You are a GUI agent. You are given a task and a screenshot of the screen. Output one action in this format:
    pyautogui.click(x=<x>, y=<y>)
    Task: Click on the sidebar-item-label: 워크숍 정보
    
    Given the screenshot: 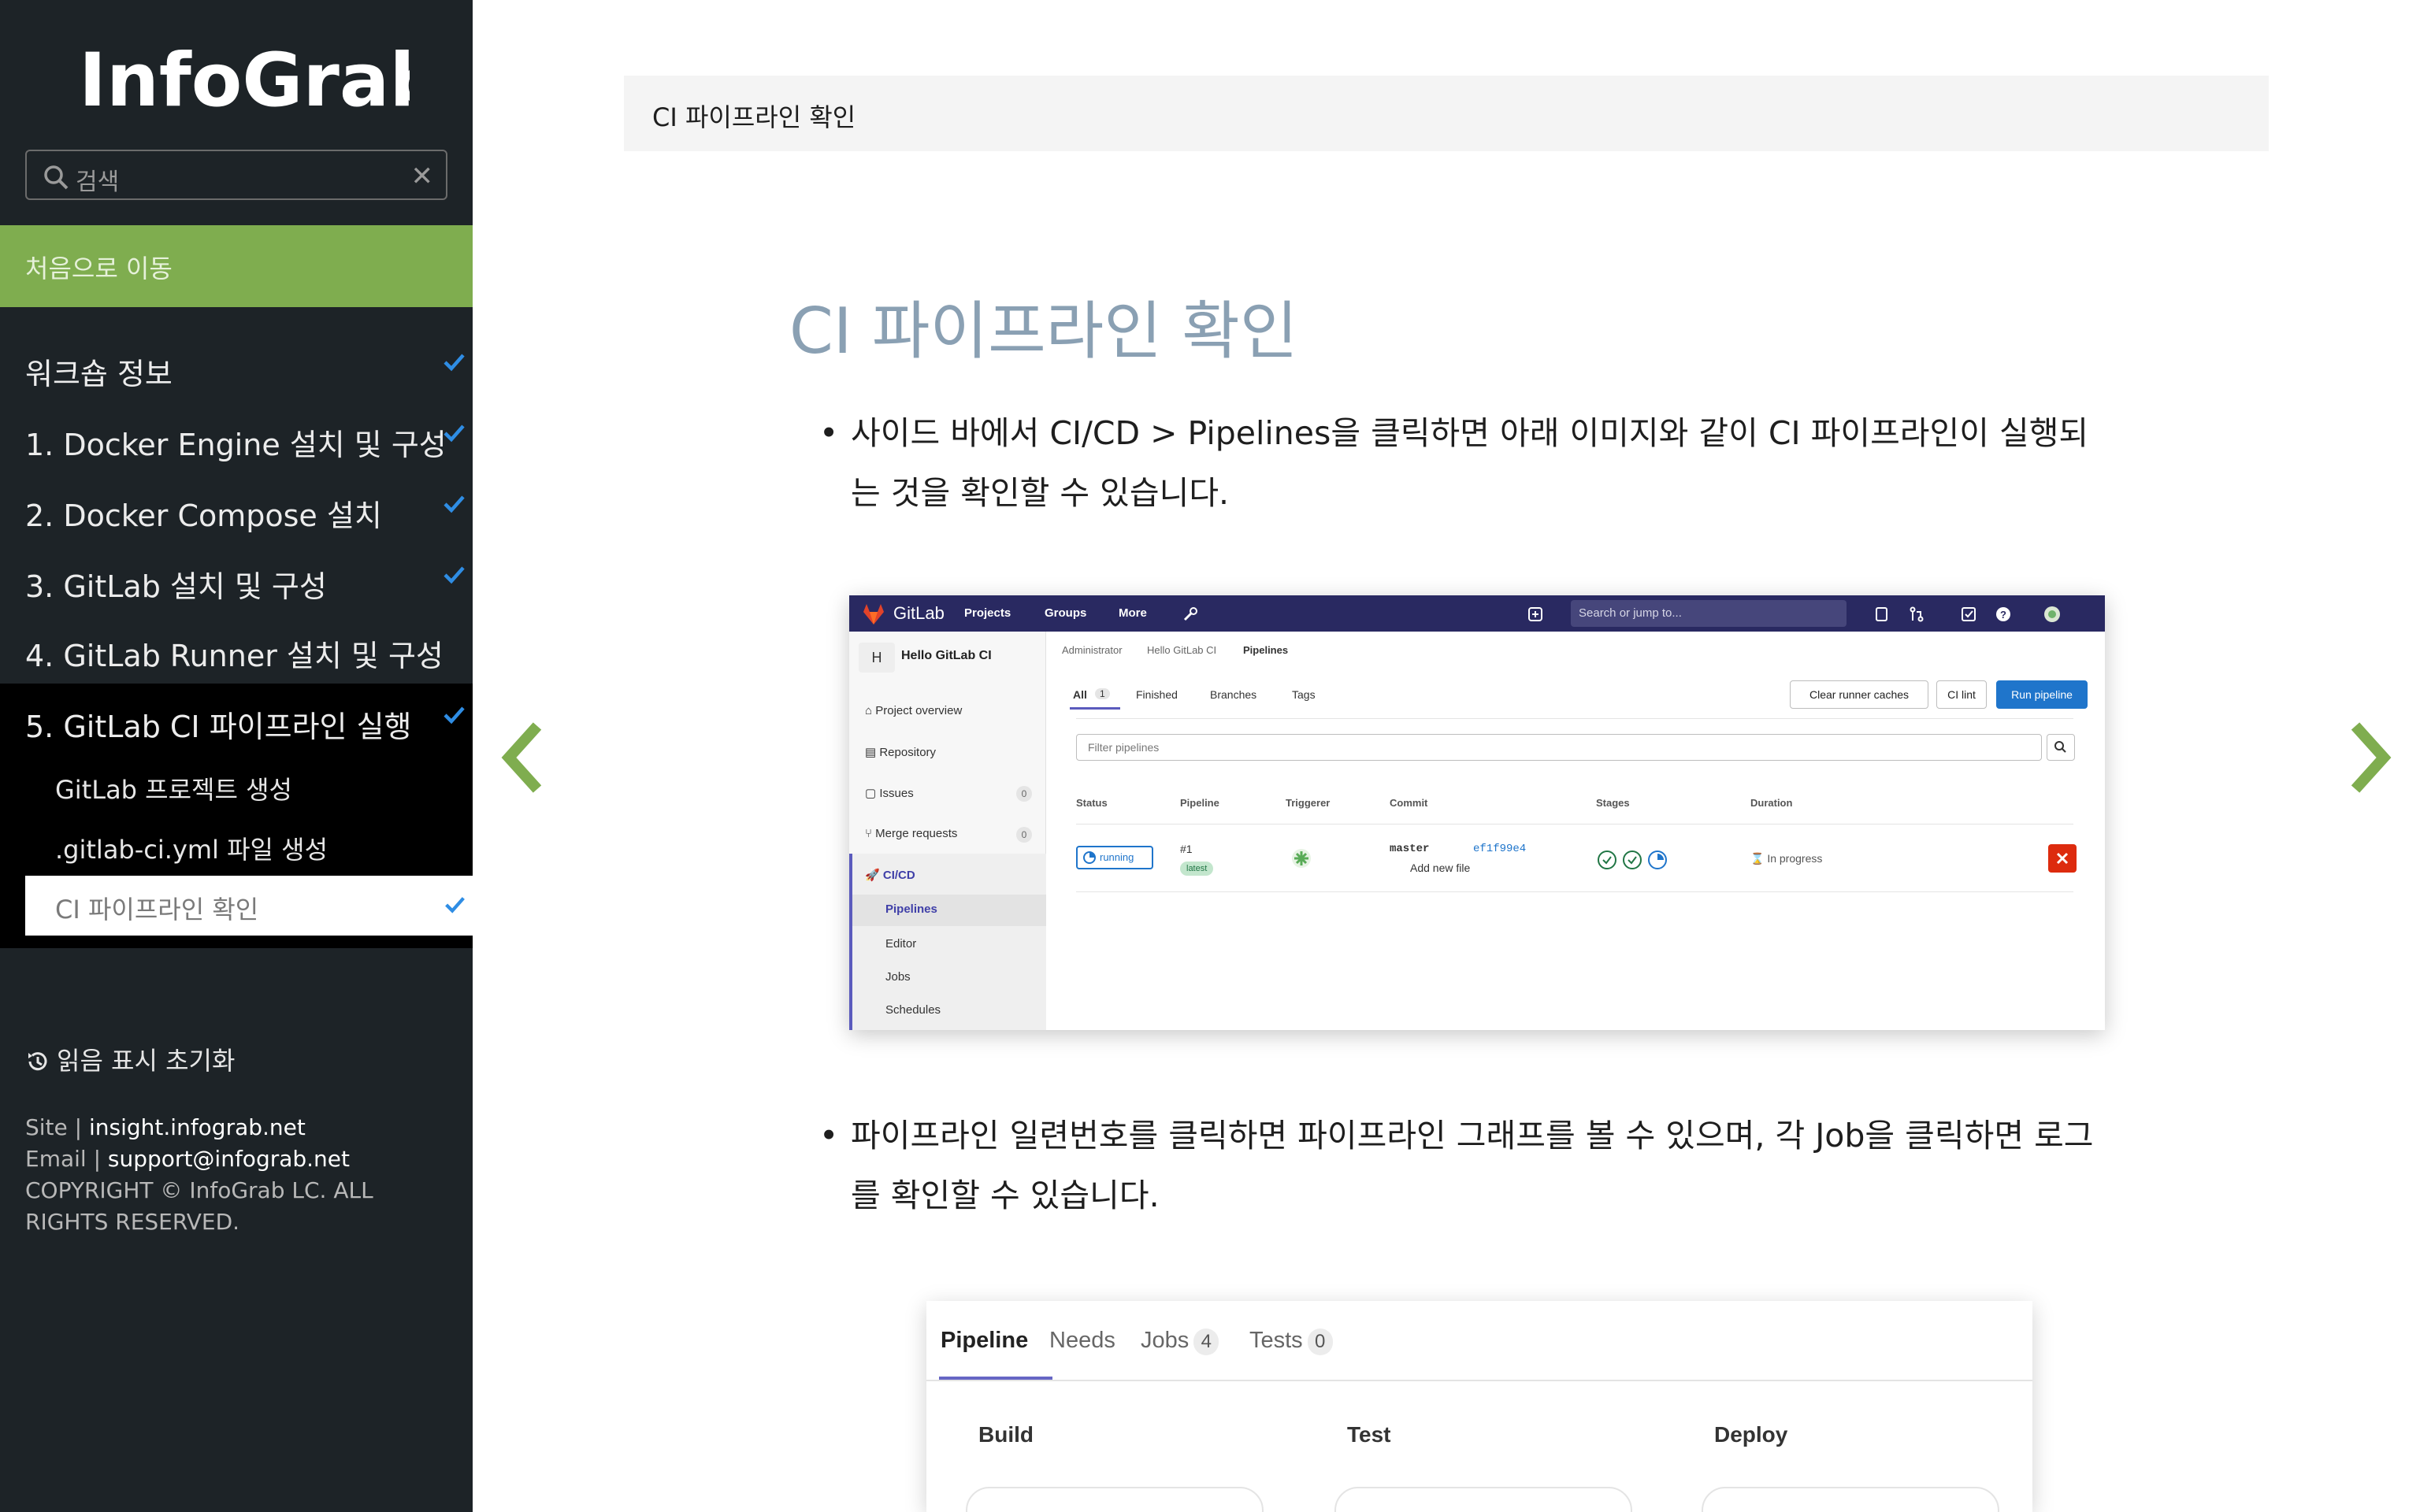 What is the action you would take?
    pyautogui.click(x=99, y=374)
    